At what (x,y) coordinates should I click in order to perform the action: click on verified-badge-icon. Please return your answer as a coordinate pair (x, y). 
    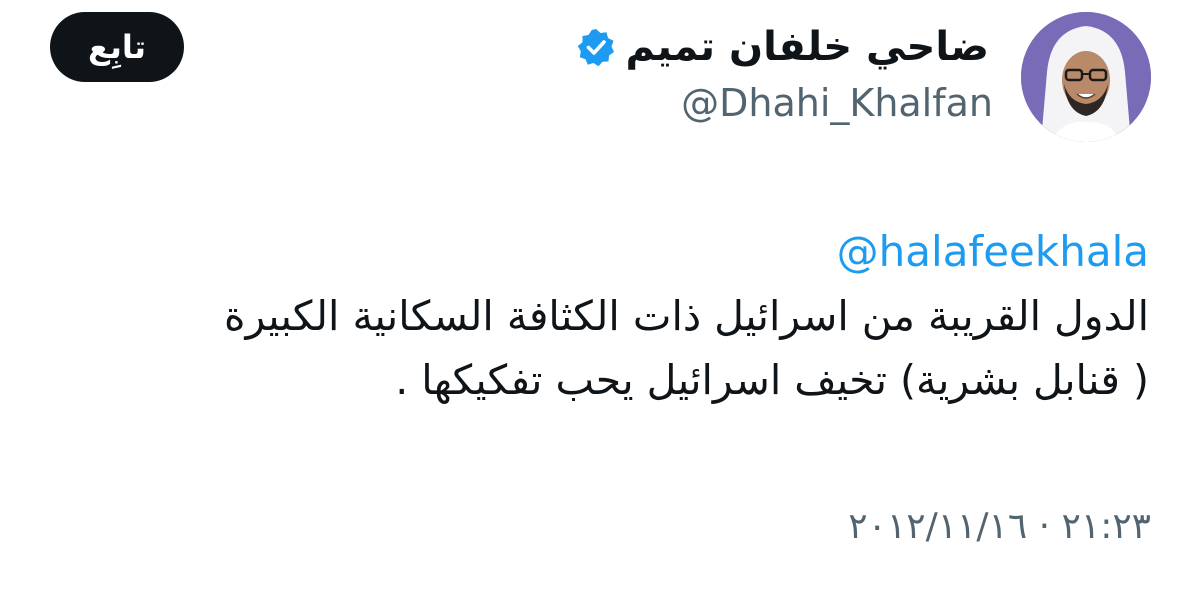
    Looking at the image, I should click on (595, 48).